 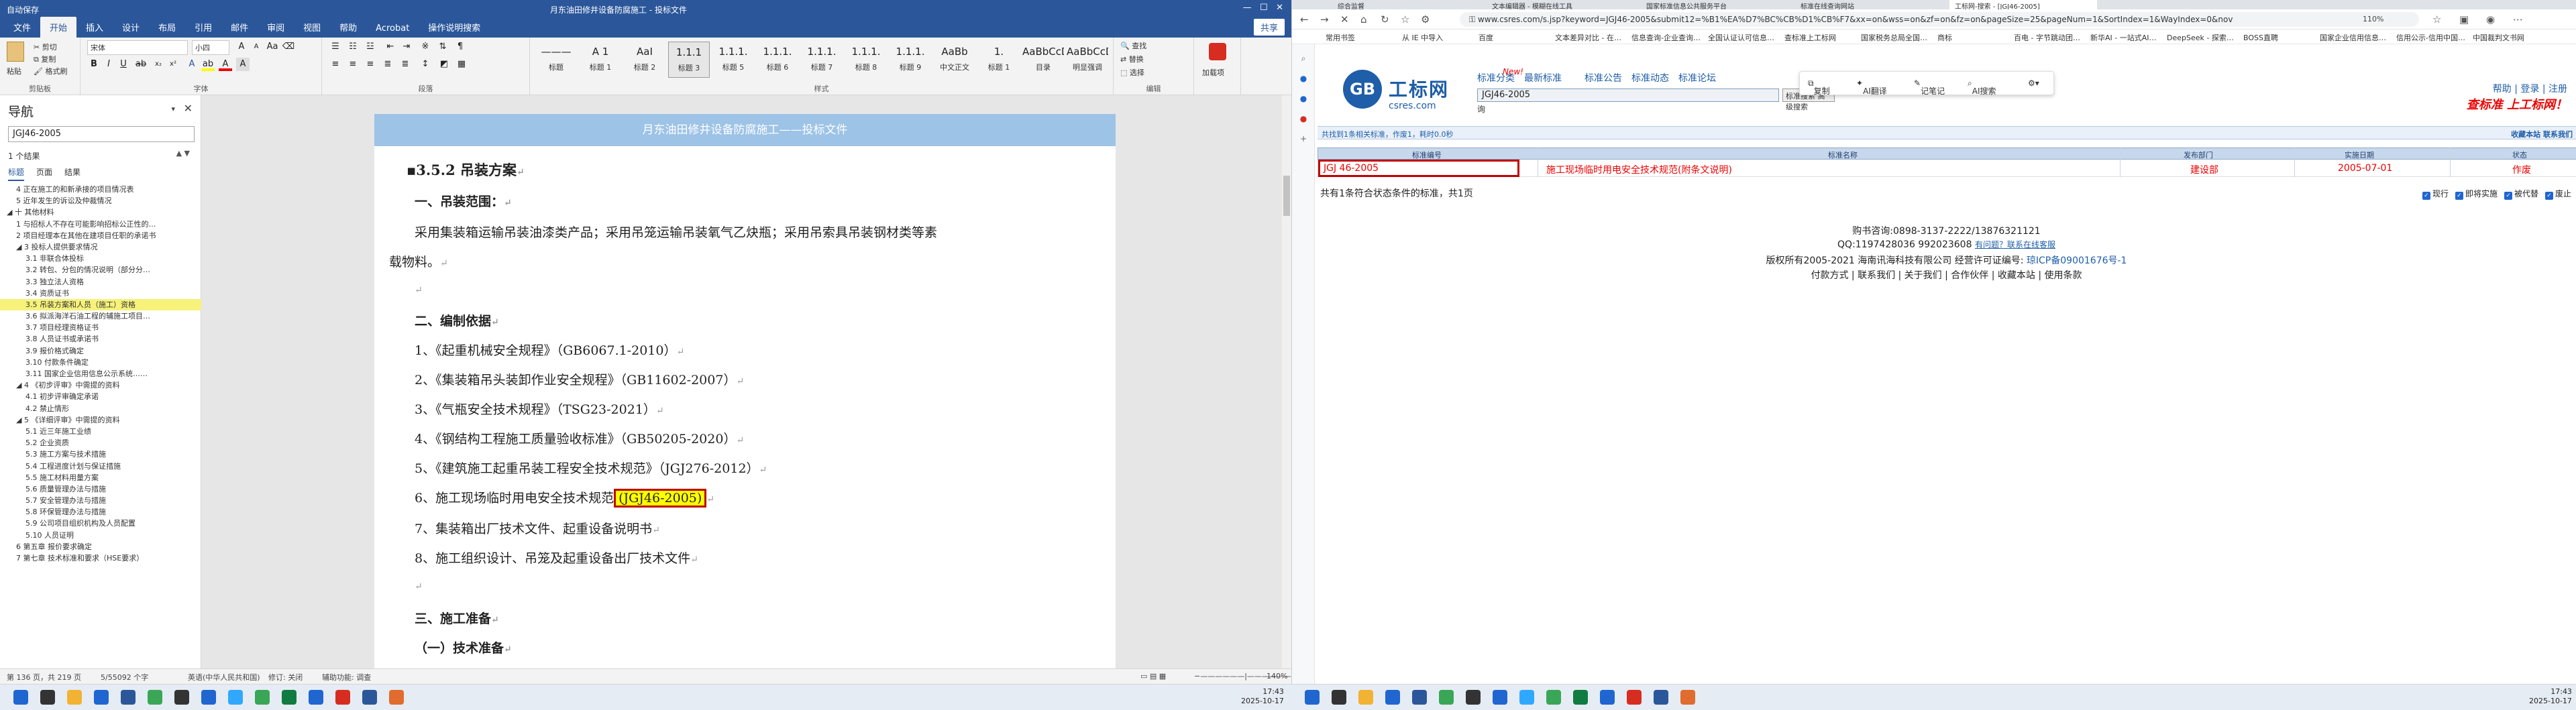 What do you see at coordinates (954, 60) in the screenshot?
I see `style-gallery-item: AaBb 中文正文` at bounding box center [954, 60].